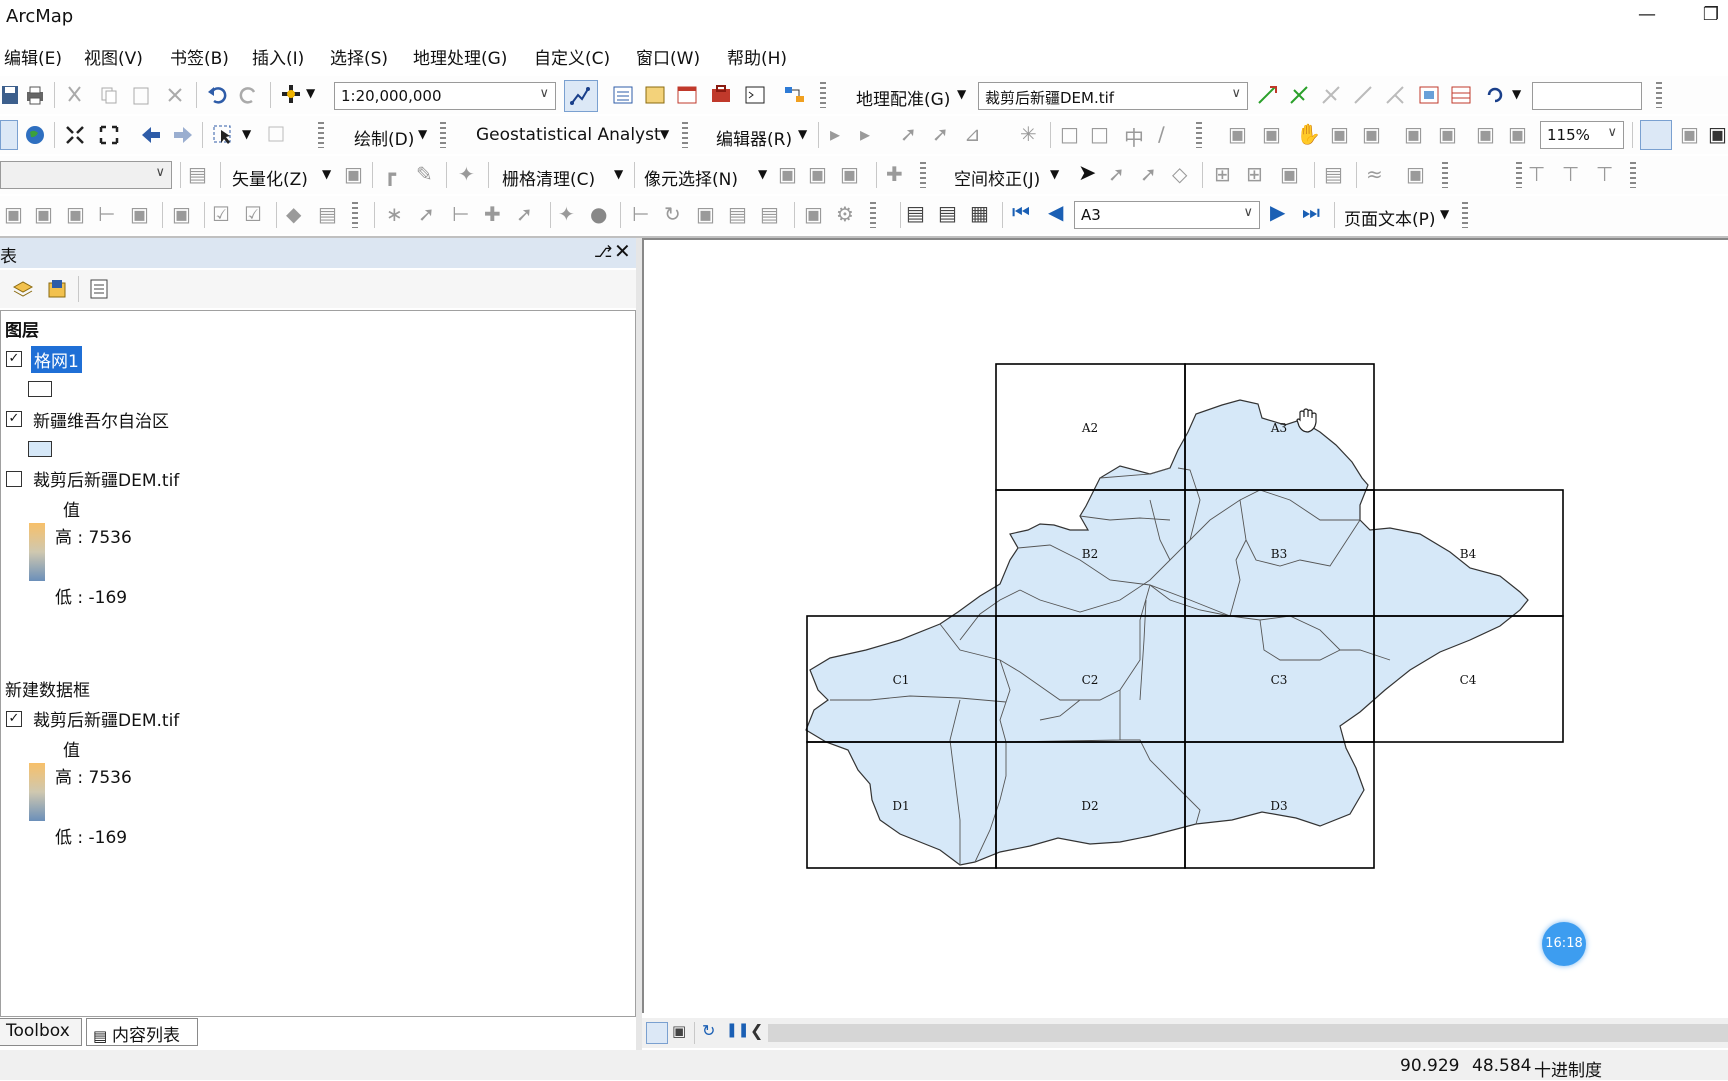  Describe the element at coordinates (849, 174) in the screenshot. I see `find-connected-cells-icon: ▣` at that location.